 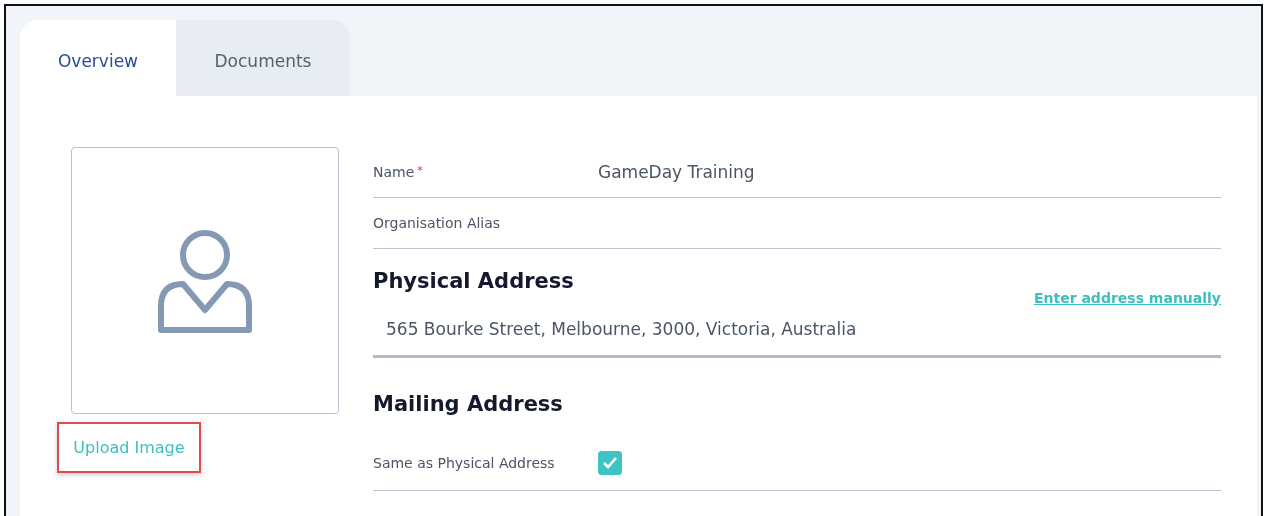 I want to click on field-label: Organisation Alias, so click(x=437, y=223).